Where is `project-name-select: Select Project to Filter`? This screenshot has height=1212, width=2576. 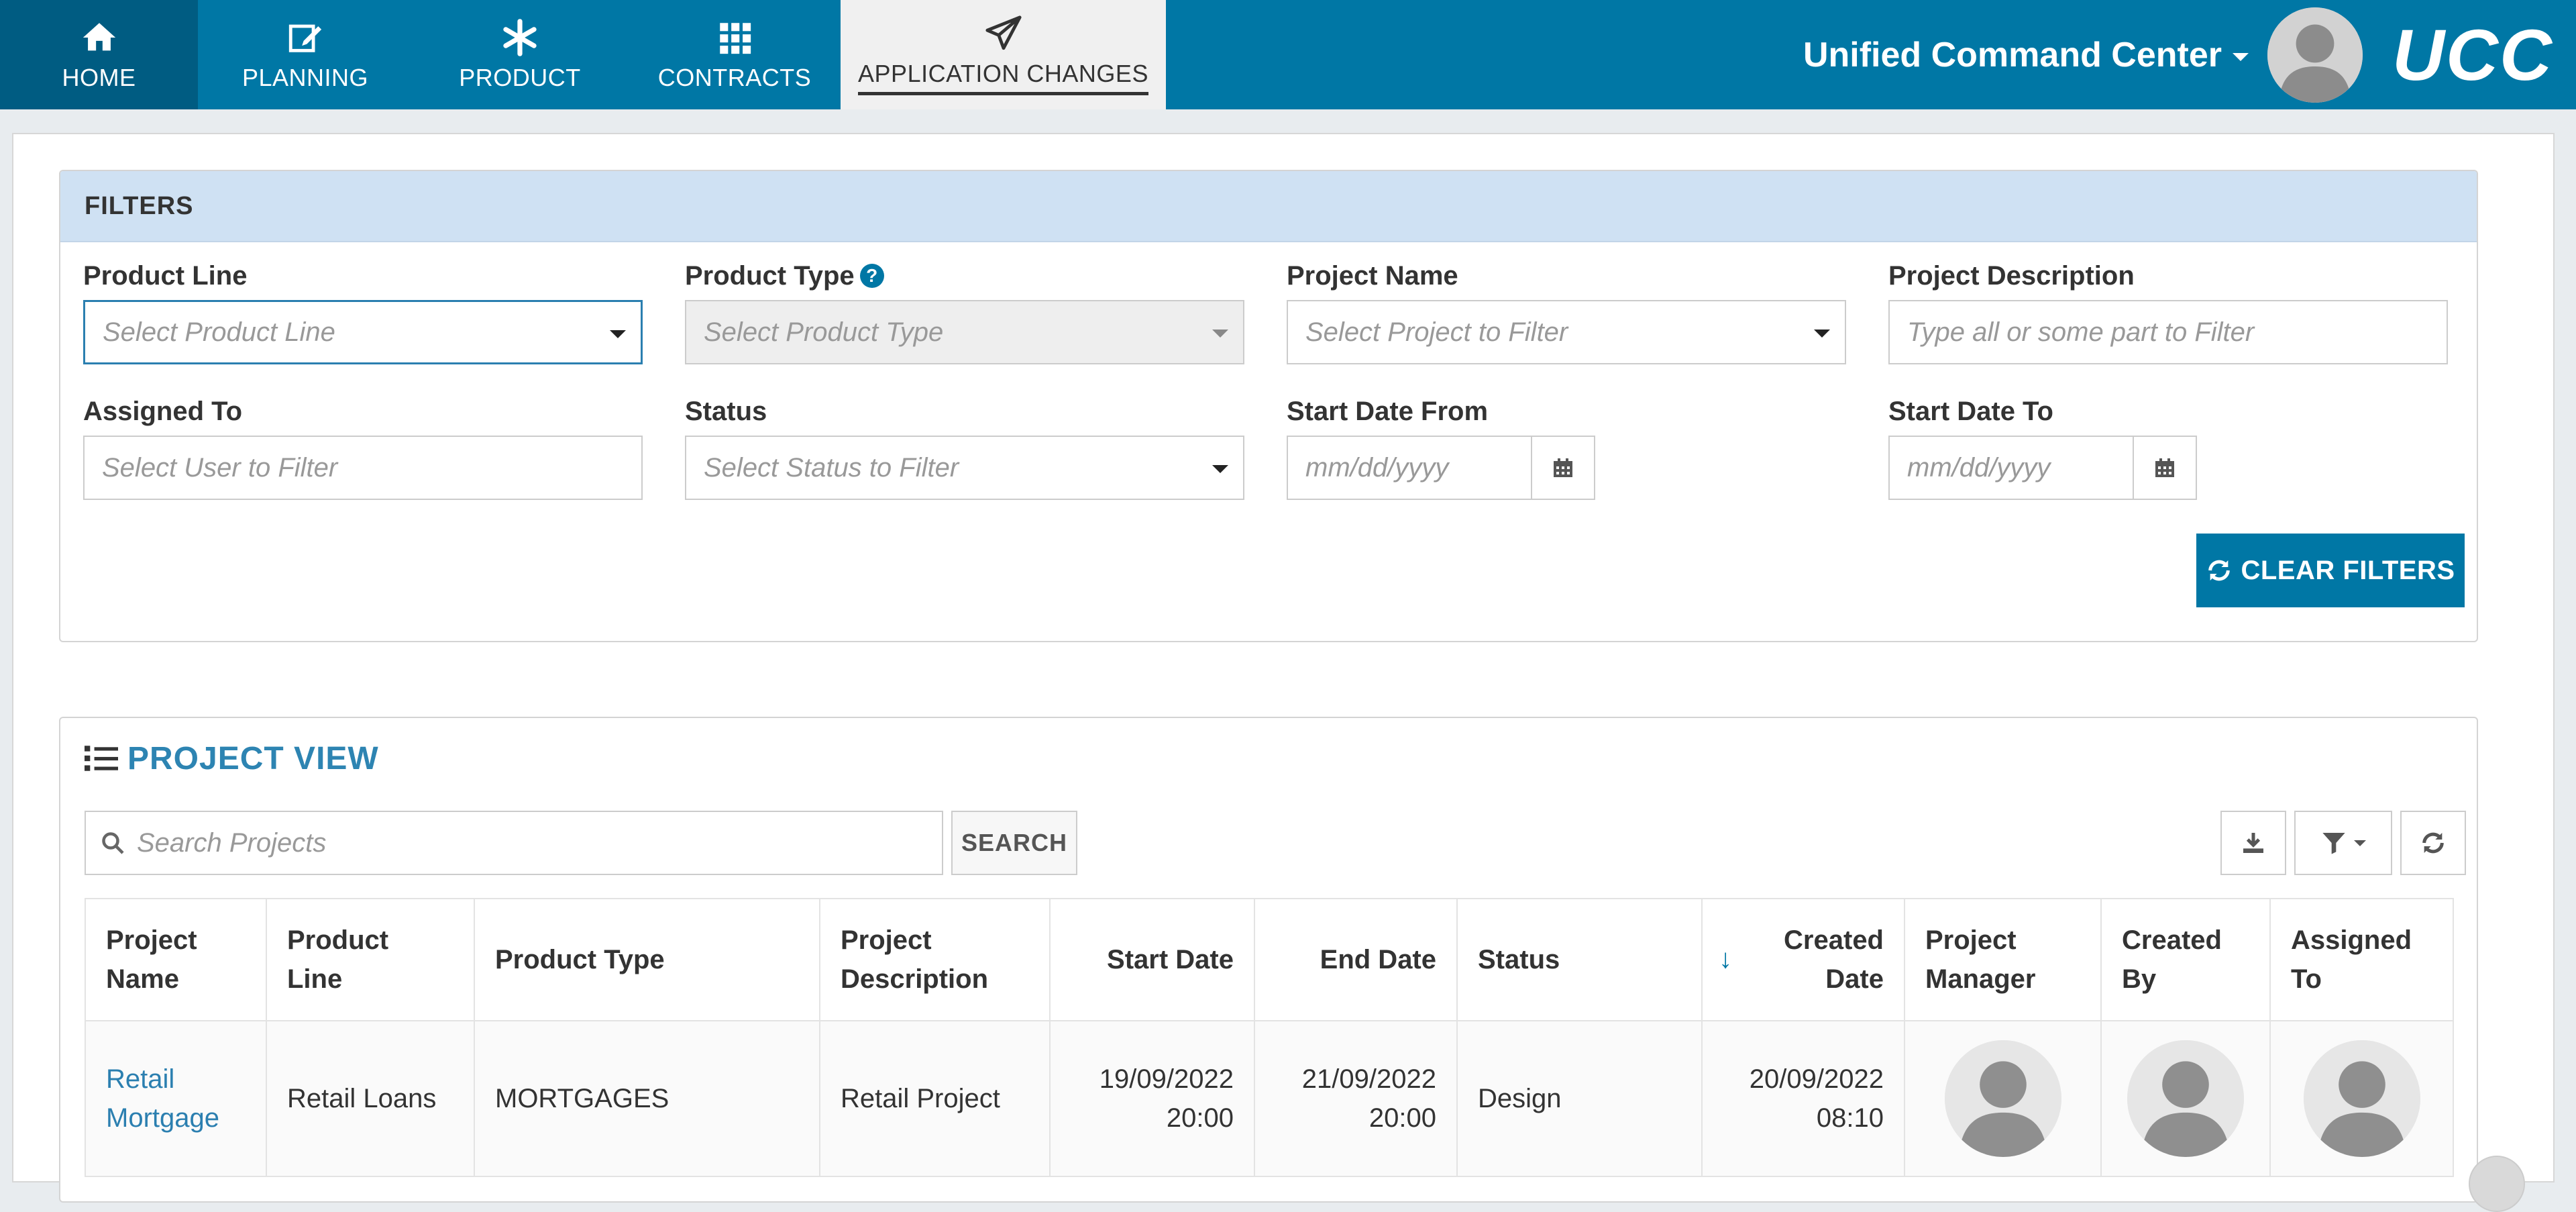
project-name-select: Select Project to Filter is located at coordinates (1566, 332).